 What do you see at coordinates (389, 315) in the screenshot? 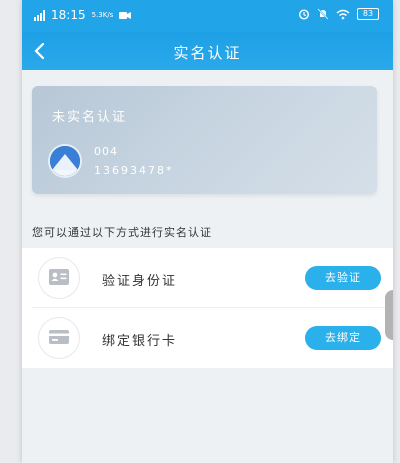
I see `edge-handle` at bounding box center [389, 315].